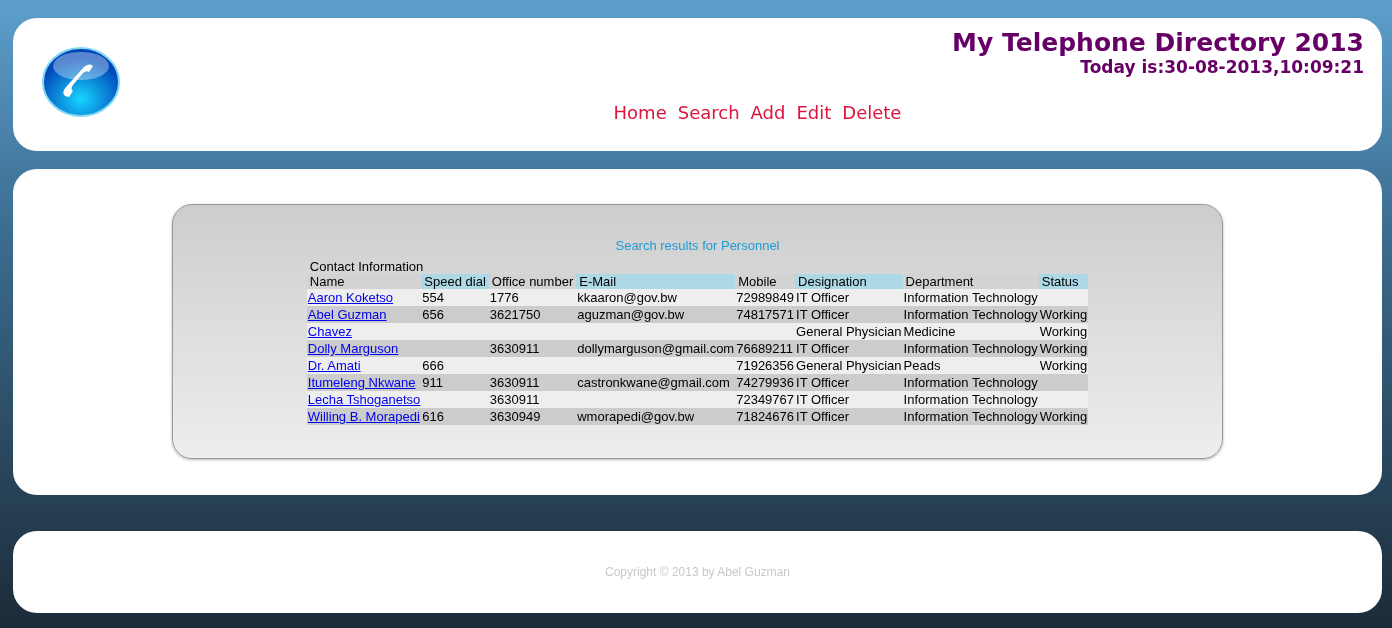 This screenshot has height=628, width=1392. What do you see at coordinates (765, 365) in the screenshot?
I see `table-cell: 71926356` at bounding box center [765, 365].